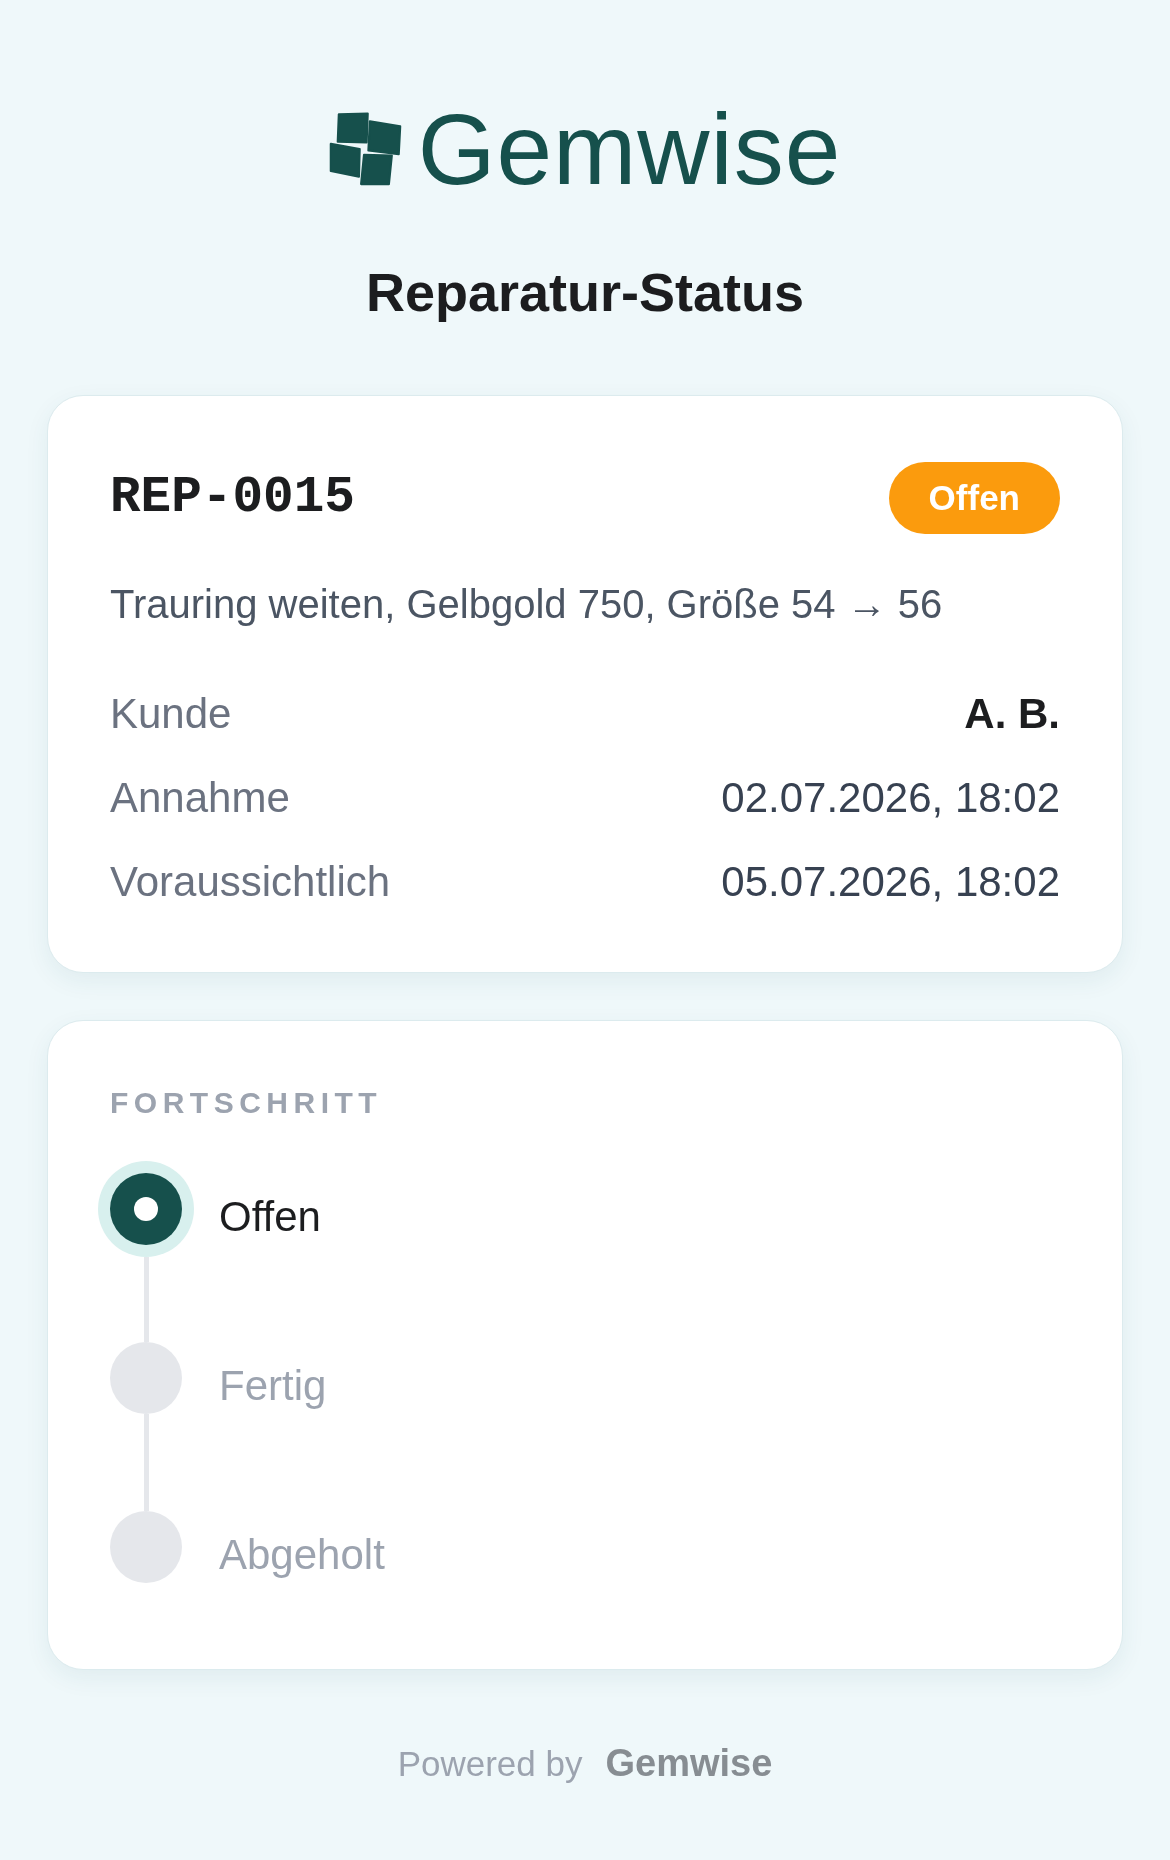  I want to click on repair-description: Trauring weiten, Gelbgold 750, Größe 54 → 56, so click(526, 604).